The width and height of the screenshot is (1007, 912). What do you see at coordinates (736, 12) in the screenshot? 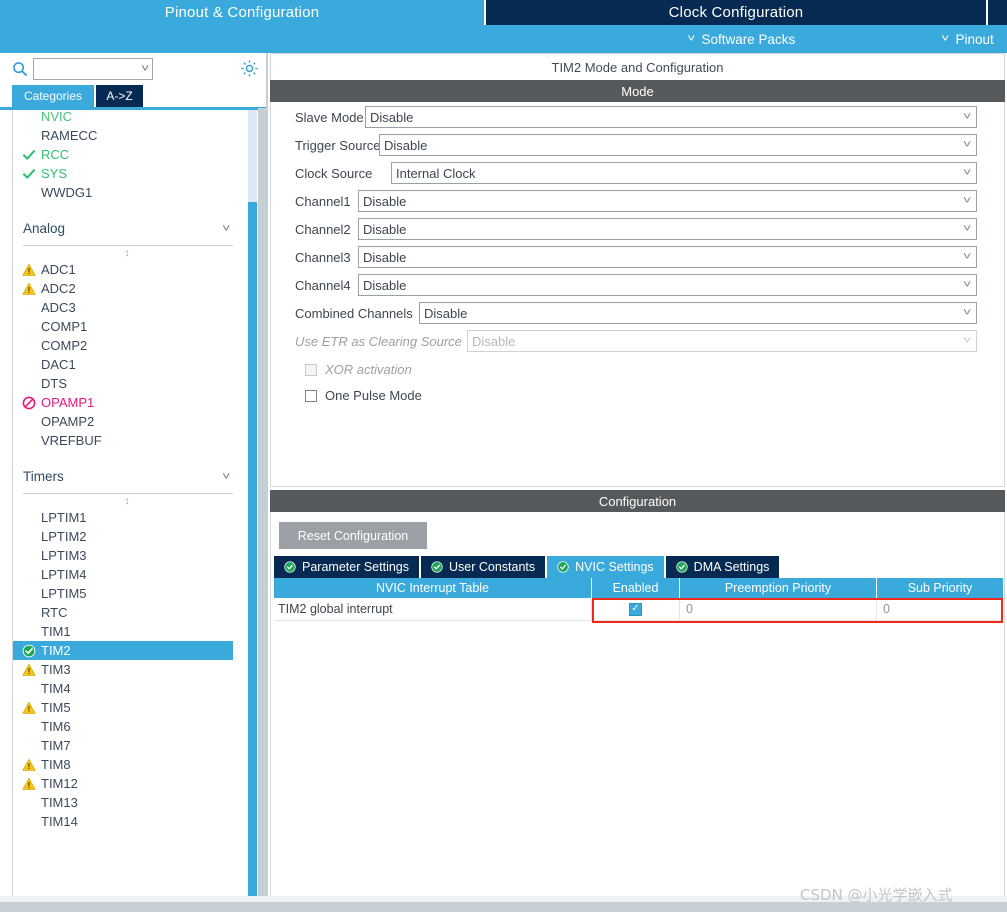
I see `tab-clock-configuration: Clock Configuration` at bounding box center [736, 12].